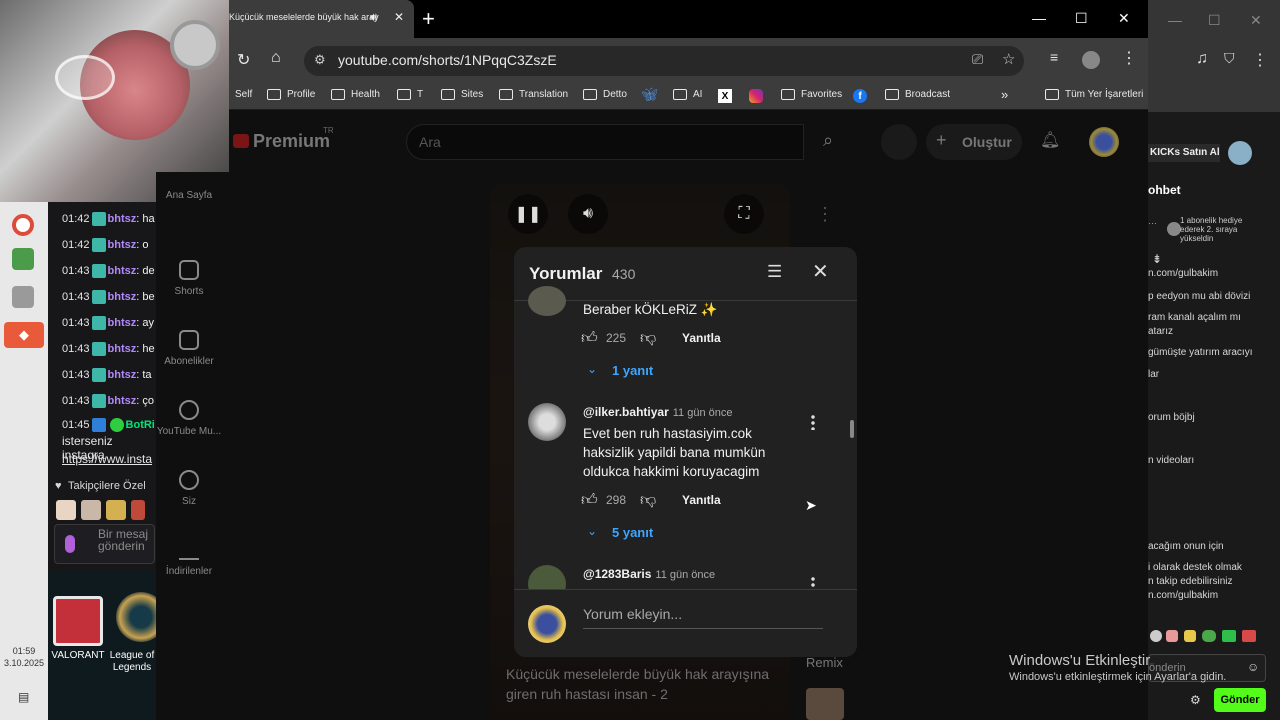 The height and width of the screenshot is (720, 1280). What do you see at coordinates (320, 60) in the screenshot?
I see `site-info-icon: ⚙` at bounding box center [320, 60].